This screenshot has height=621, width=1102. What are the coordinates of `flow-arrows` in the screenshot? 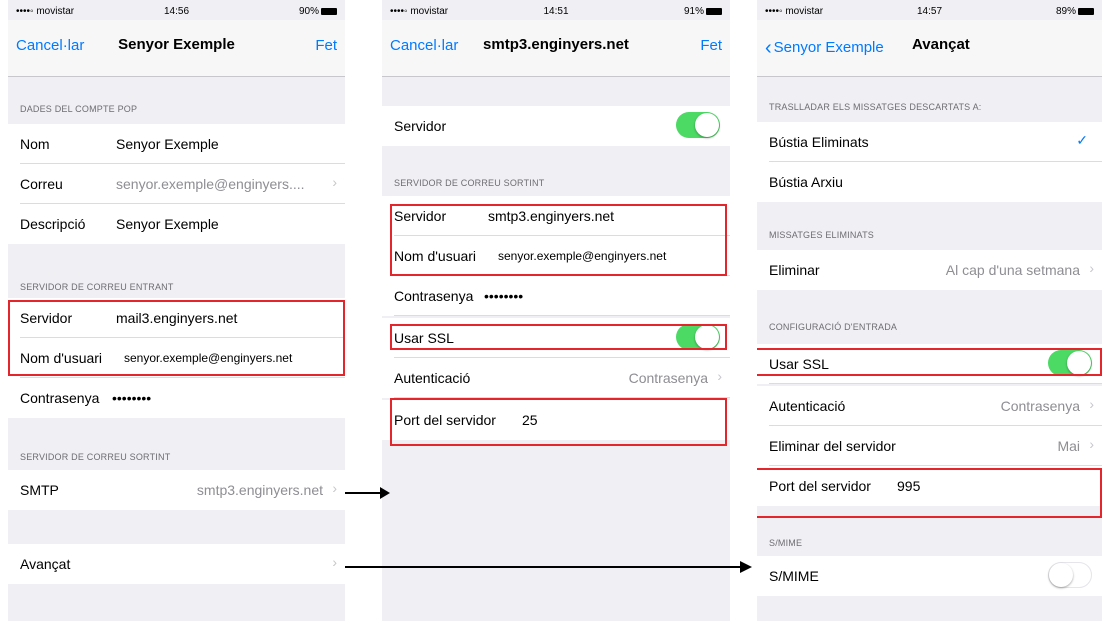 It's located at (548, 530).